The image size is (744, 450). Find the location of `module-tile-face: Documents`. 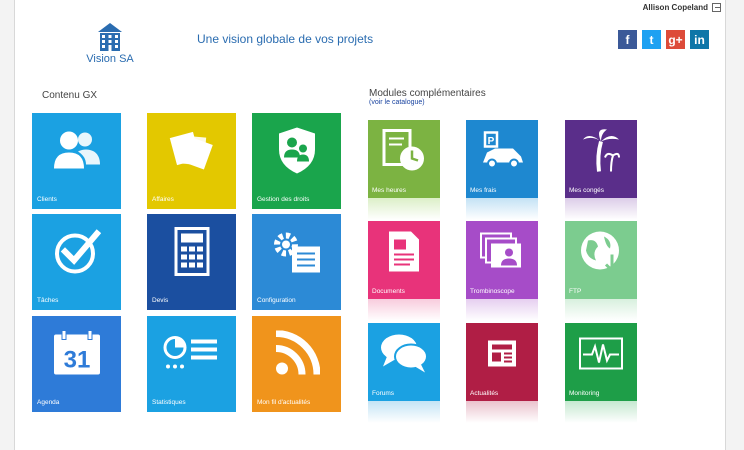

module-tile-face: Documents is located at coordinates (404, 260).